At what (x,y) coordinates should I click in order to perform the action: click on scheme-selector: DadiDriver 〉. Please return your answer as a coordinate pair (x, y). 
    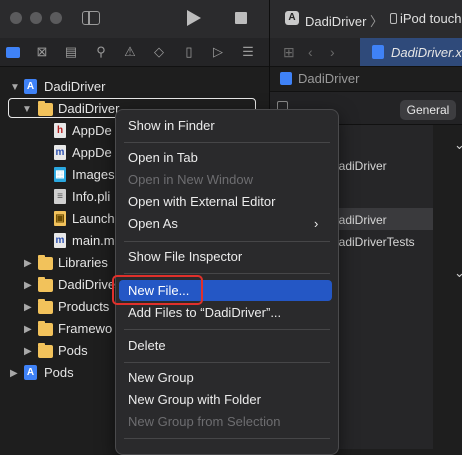
    Looking at the image, I should click on (344, 20).